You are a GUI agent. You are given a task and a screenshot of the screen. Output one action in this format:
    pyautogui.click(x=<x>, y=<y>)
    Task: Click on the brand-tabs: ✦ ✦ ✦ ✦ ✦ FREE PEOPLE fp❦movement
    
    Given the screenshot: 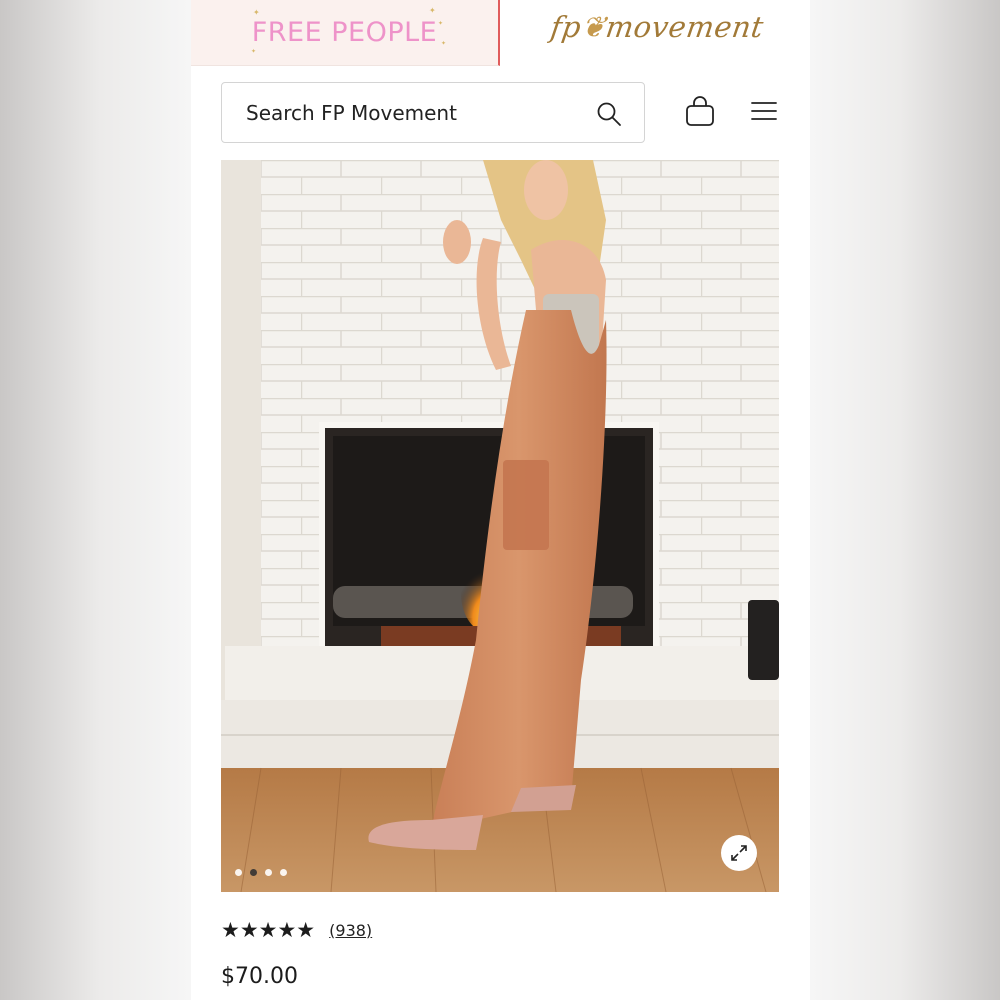 What is the action you would take?
    pyautogui.click(x=500, y=33)
    